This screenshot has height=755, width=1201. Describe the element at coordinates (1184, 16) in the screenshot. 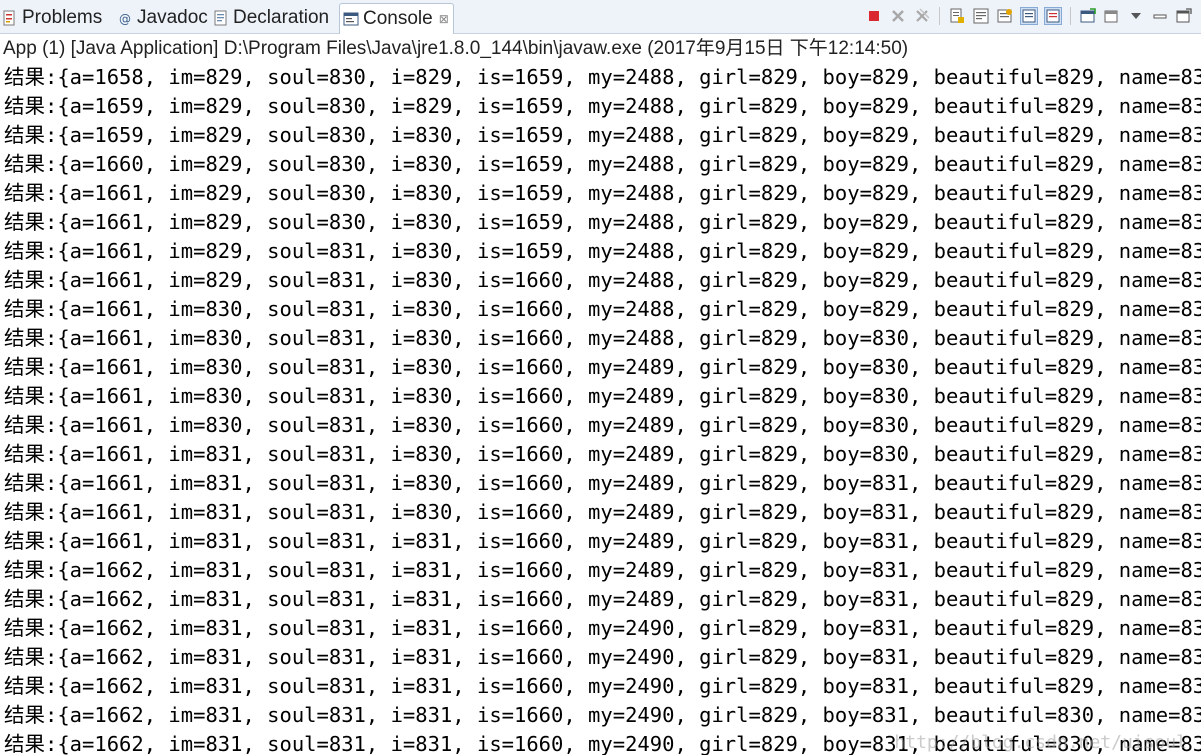

I see `maximize-icon` at that location.